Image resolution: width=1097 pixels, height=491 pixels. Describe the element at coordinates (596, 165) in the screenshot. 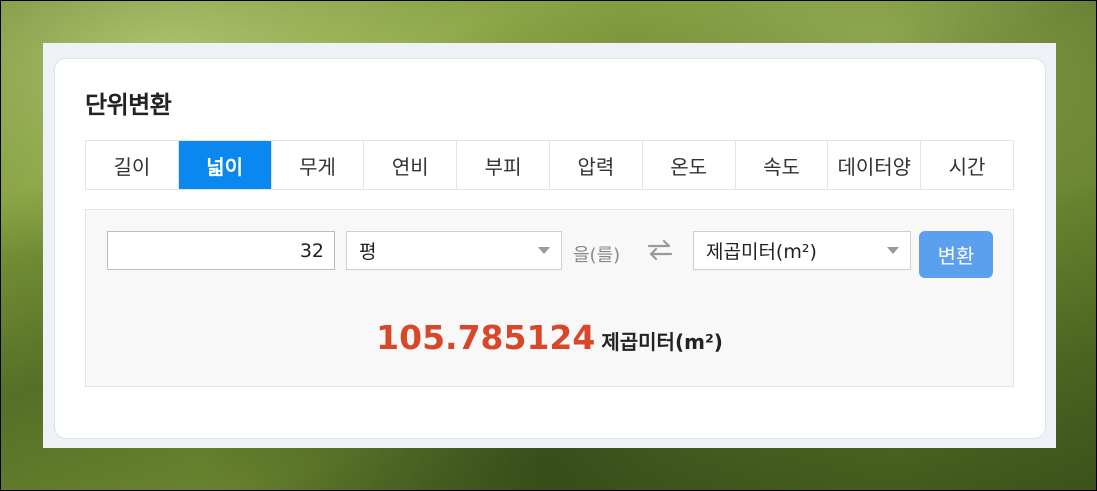

I see `tab-pressure: 압력` at that location.